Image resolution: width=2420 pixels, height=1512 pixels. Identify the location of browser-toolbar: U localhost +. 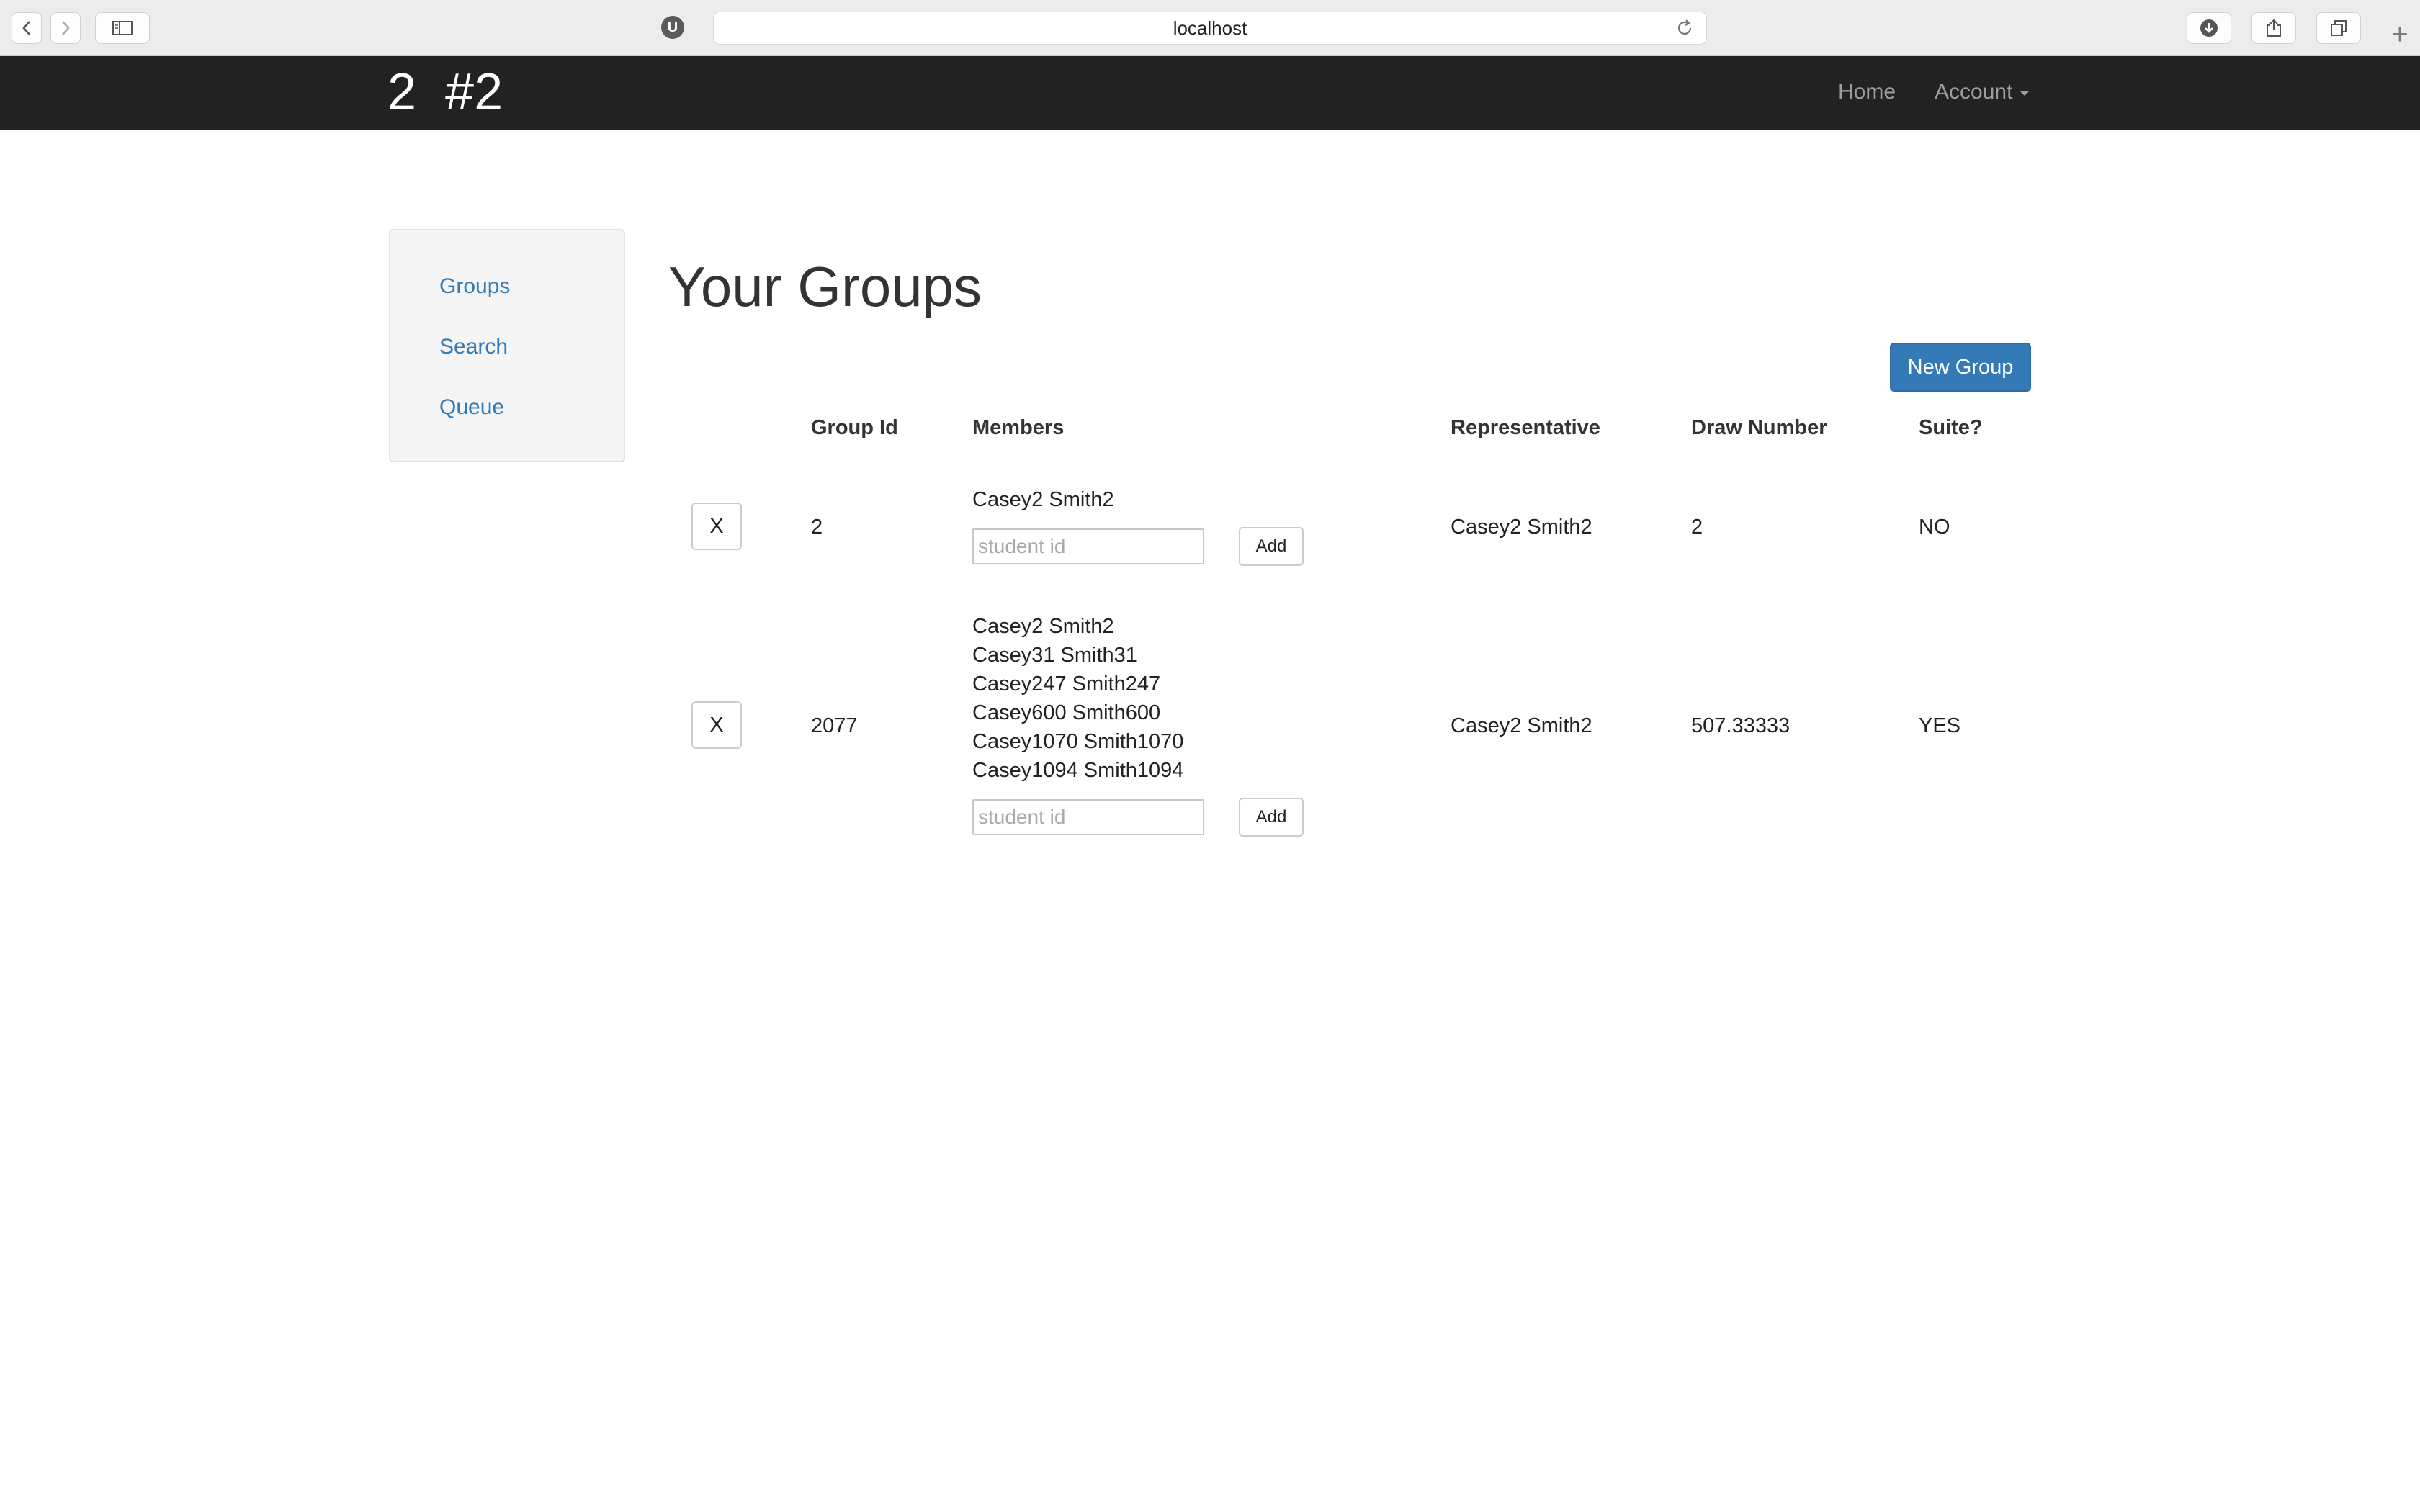
(1210, 28).